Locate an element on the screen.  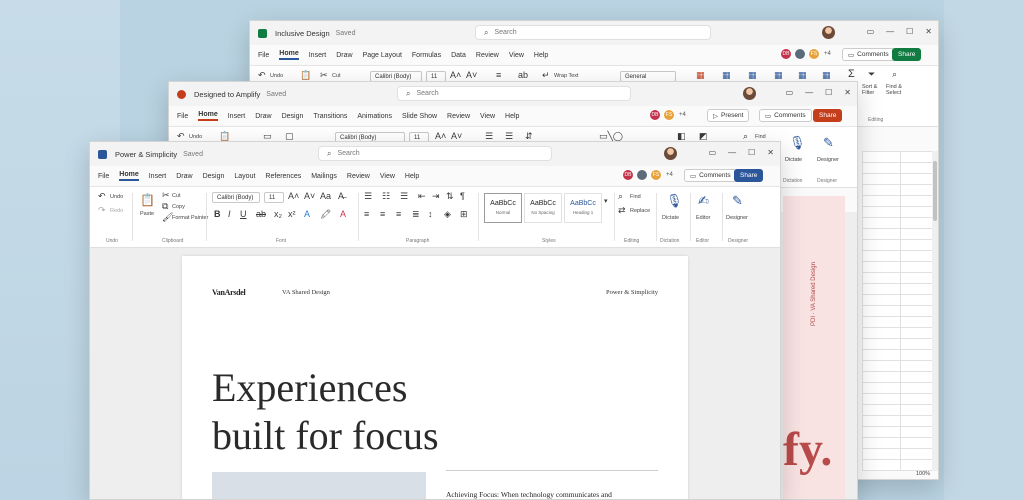
word-saved-status: Saved is located at coordinates (193, 154).